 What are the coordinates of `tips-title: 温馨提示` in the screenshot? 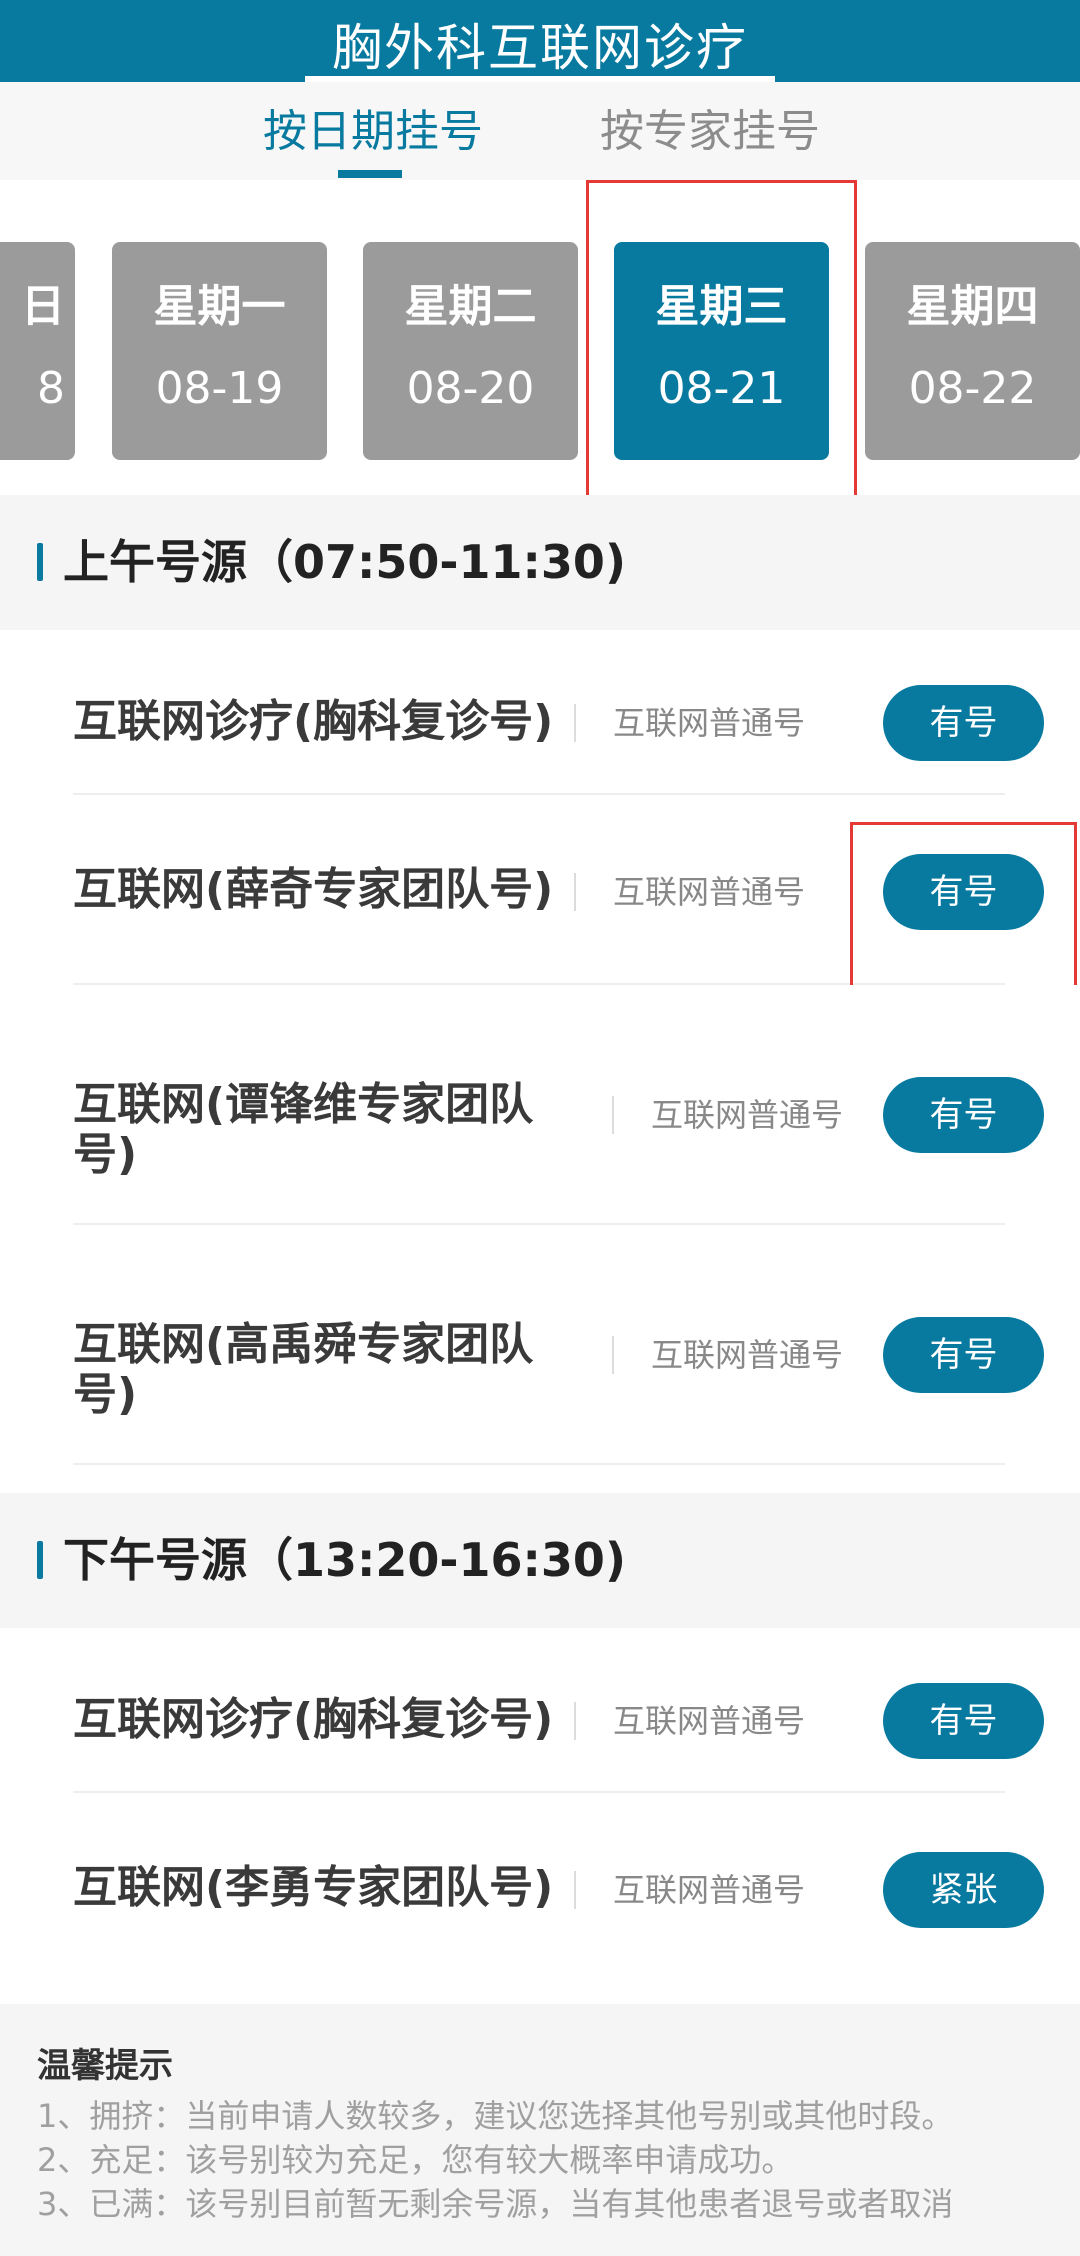 It's located at (105, 2066).